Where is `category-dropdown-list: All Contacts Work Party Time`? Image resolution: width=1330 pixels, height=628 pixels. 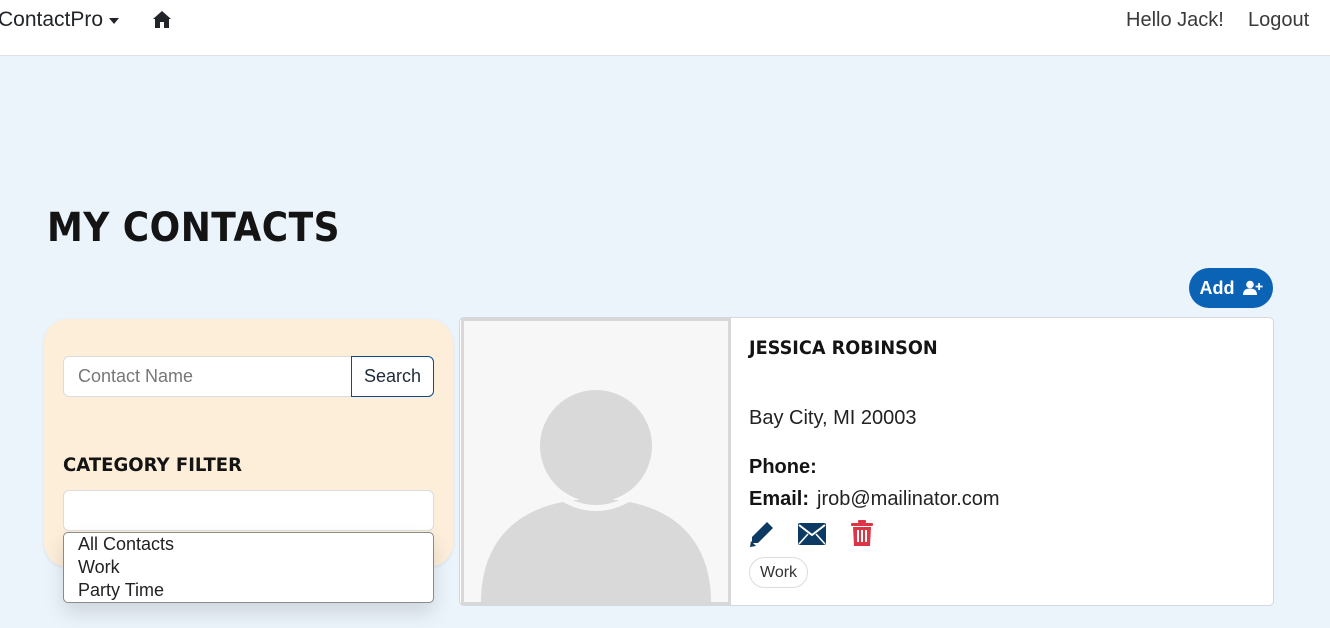 category-dropdown-list: All Contacts Work Party Time is located at coordinates (248, 567).